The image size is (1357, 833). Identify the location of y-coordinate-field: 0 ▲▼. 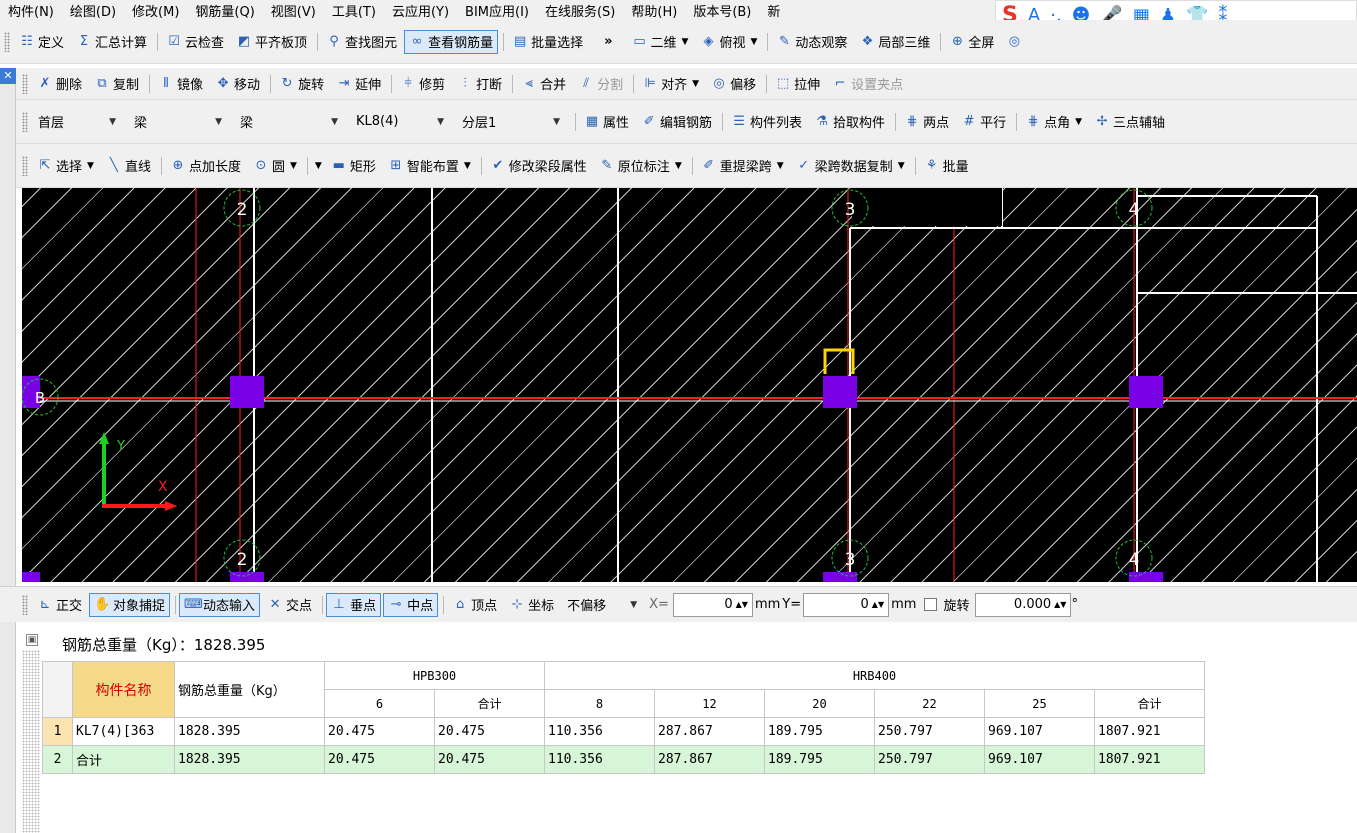
(846, 604).